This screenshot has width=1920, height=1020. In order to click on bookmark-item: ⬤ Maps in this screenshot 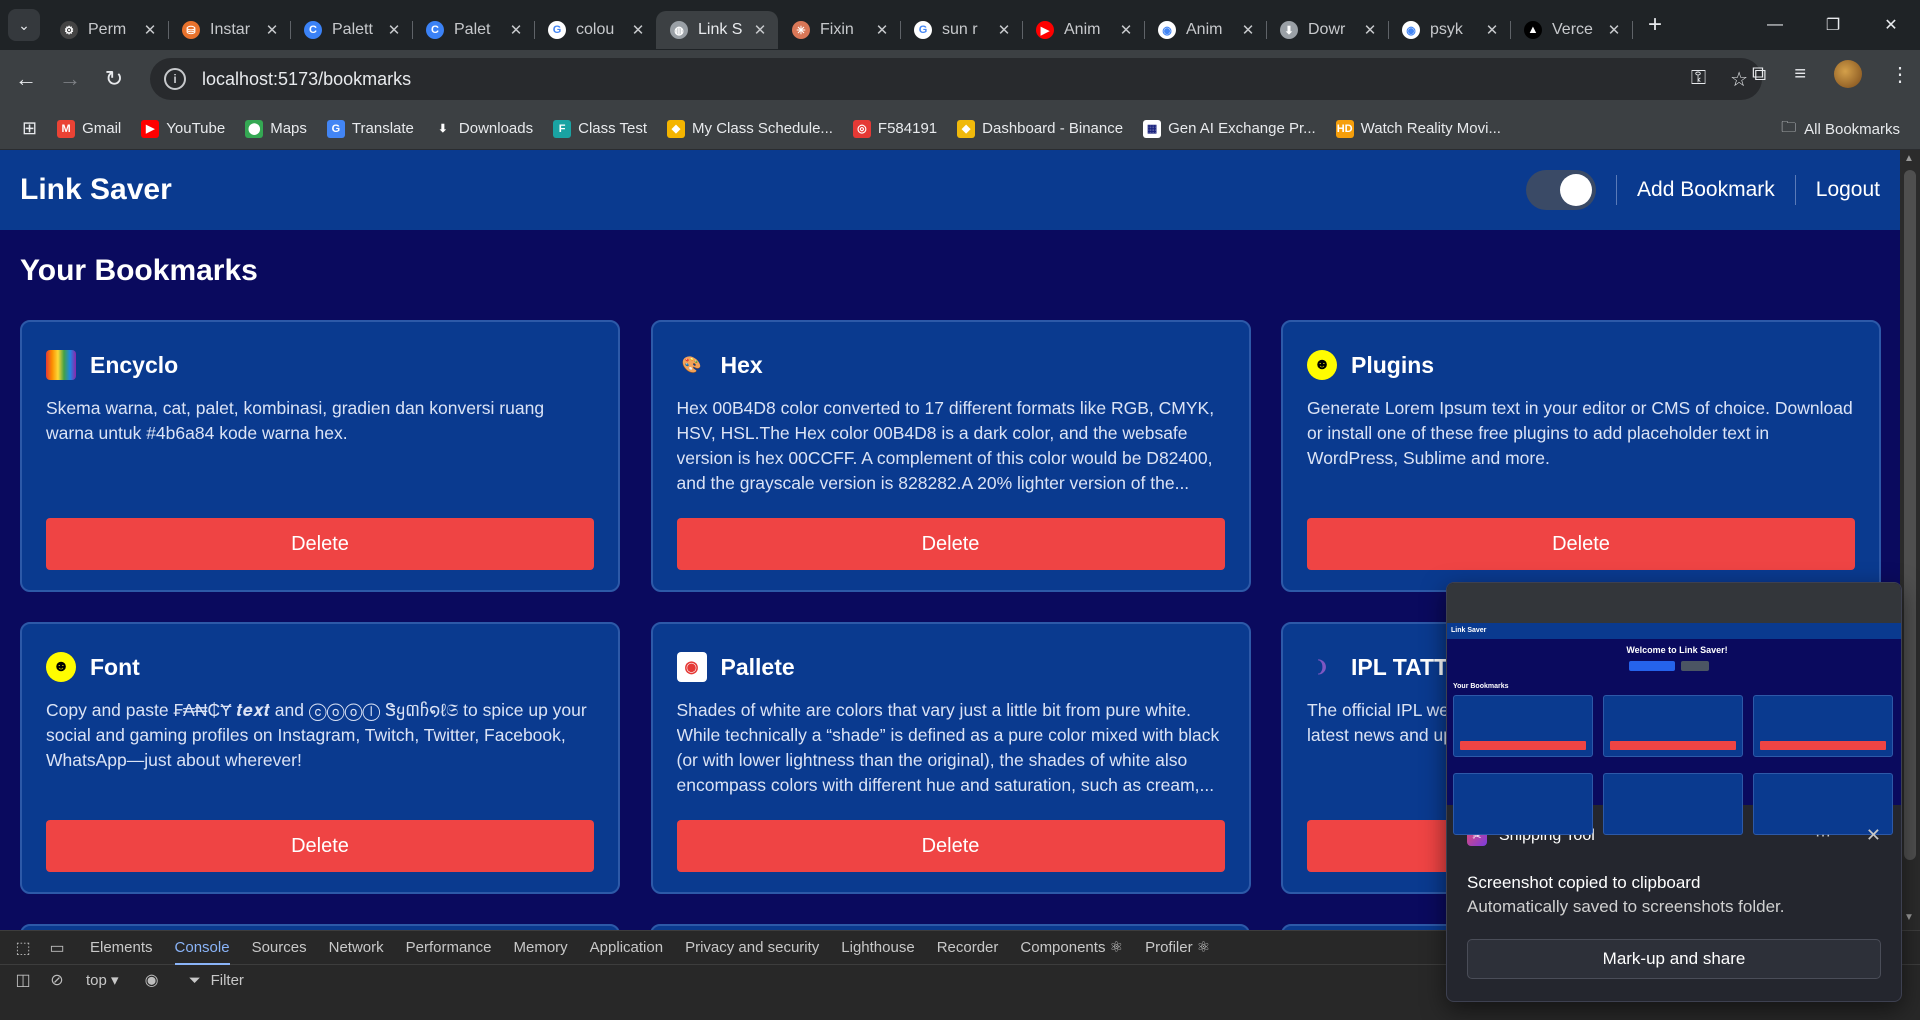, I will do `click(276, 128)`.